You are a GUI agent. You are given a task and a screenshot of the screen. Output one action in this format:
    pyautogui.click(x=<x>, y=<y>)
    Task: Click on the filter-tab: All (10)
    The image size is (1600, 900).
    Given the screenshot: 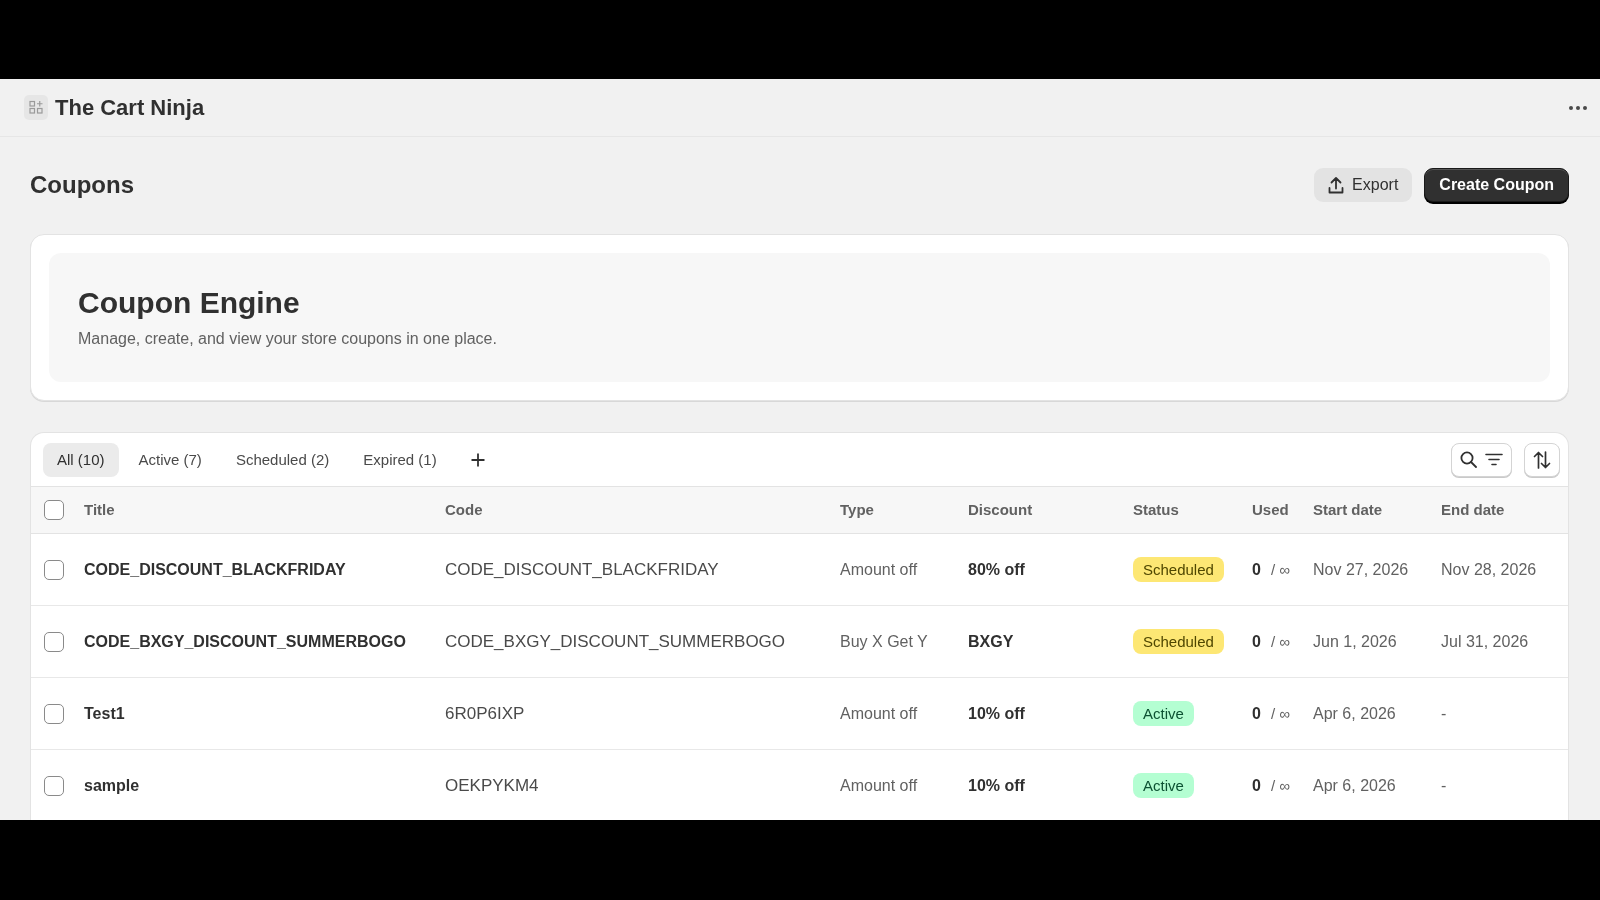 What is the action you would take?
    pyautogui.click(x=81, y=459)
    